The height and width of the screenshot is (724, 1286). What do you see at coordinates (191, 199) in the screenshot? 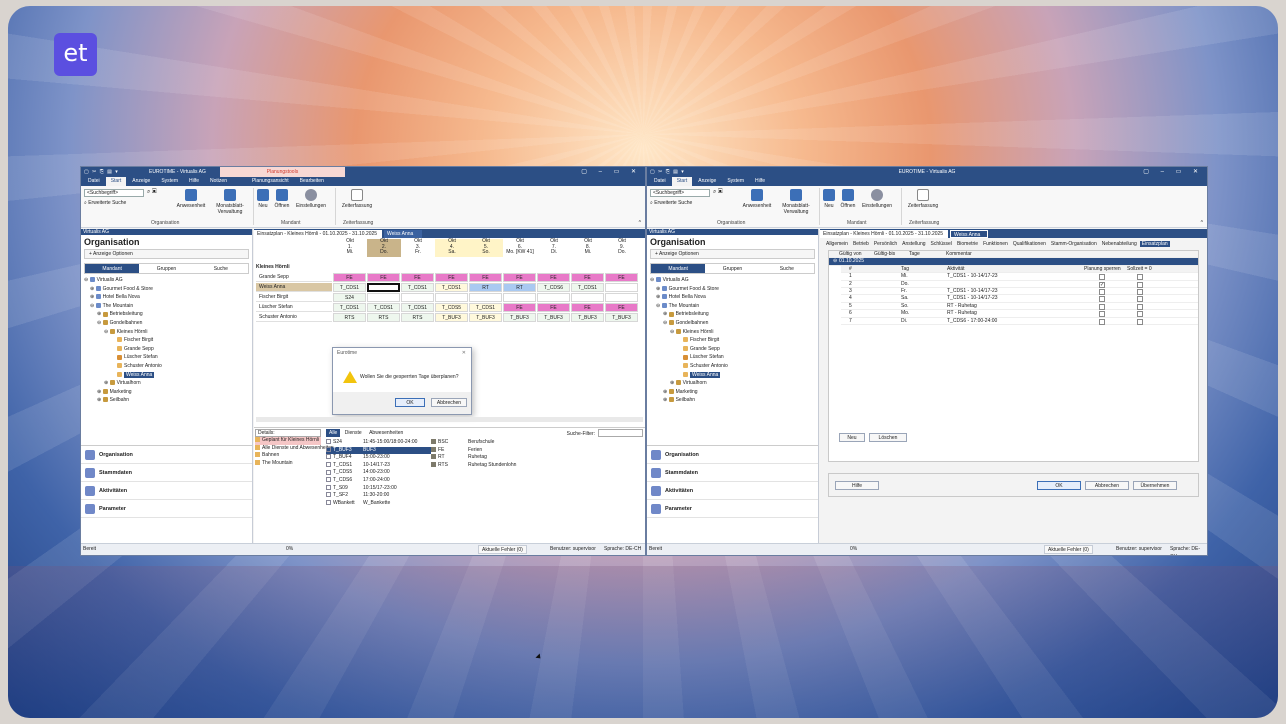
I see `anwesenheit-button: Anwesenheit` at bounding box center [191, 199].